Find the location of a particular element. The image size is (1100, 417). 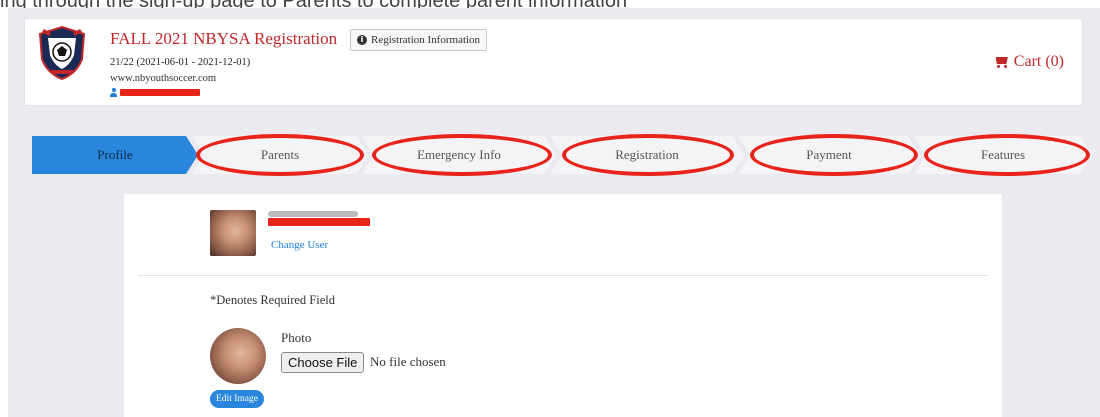

step-label: Features is located at coordinates (1003, 154).